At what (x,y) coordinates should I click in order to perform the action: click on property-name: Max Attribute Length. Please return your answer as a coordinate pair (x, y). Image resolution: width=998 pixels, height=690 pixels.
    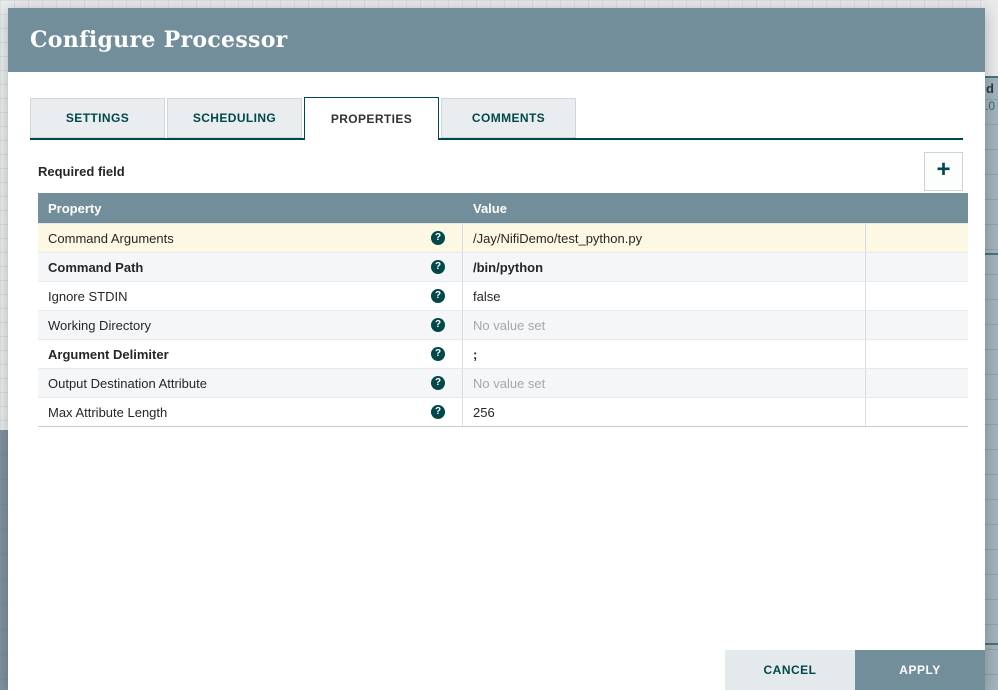
    Looking at the image, I should click on (108, 412).